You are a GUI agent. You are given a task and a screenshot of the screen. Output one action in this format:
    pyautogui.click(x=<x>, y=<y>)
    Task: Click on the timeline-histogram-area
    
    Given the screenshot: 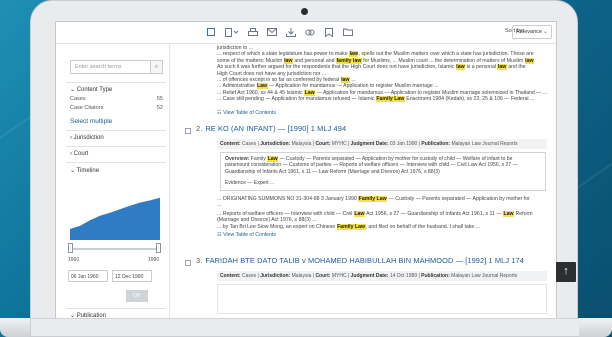 What is the action you would take?
    pyautogui.click(x=115, y=218)
    